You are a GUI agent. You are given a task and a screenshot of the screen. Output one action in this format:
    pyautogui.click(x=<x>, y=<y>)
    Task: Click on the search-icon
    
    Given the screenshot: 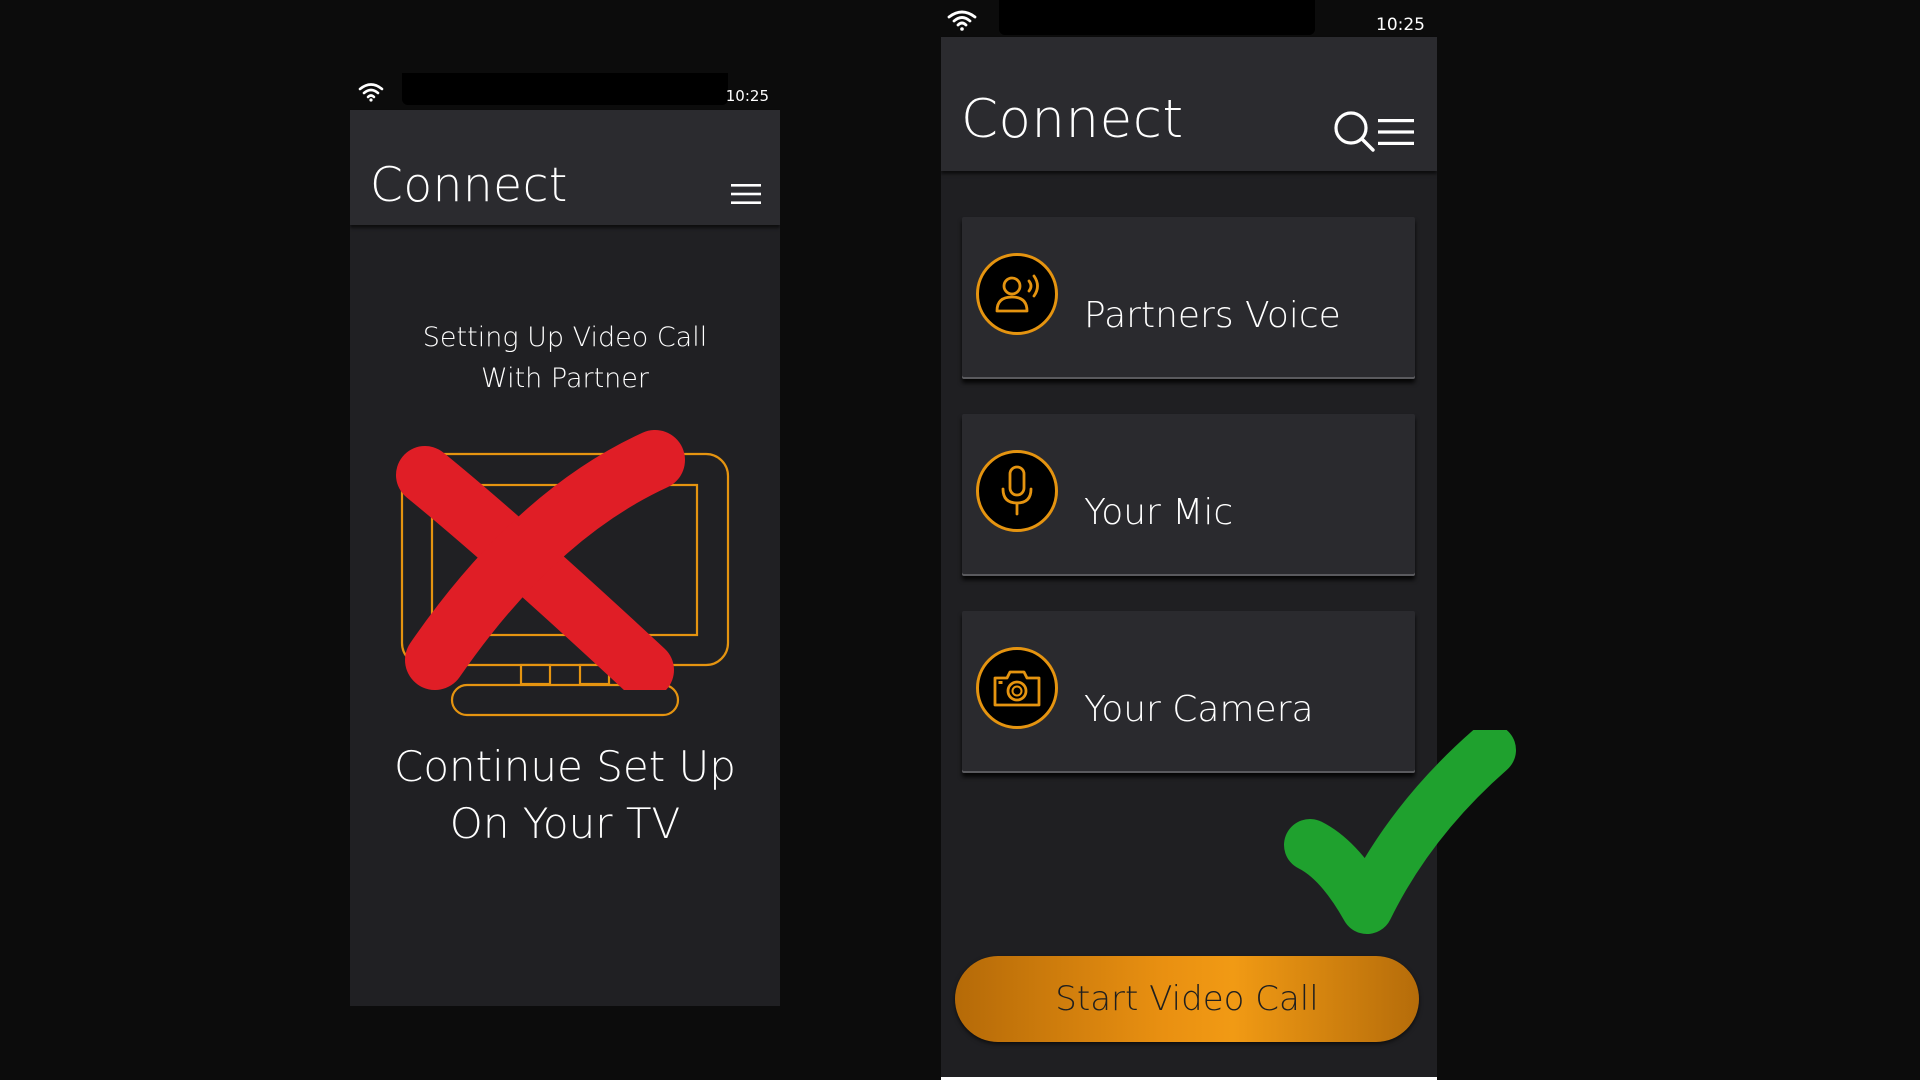 What is the action you would take?
    pyautogui.click(x=1354, y=131)
    